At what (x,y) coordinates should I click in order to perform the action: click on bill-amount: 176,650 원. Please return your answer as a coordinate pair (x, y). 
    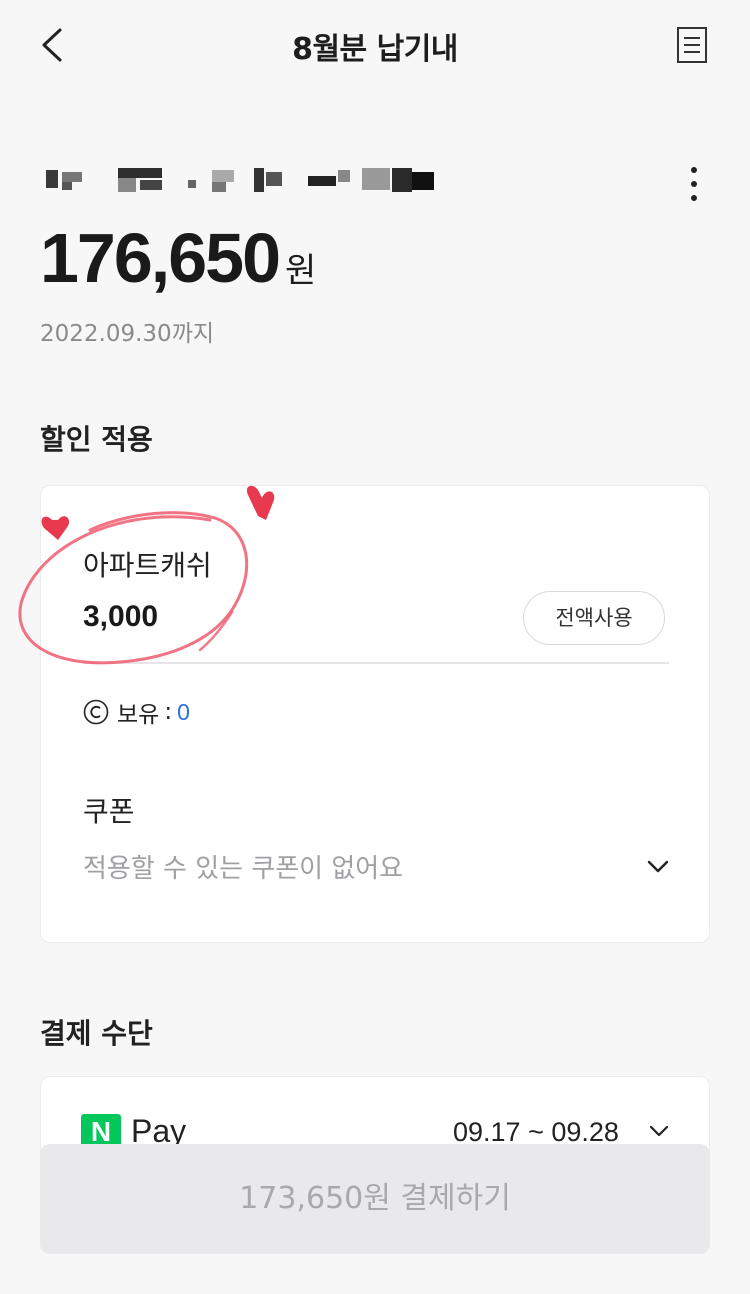
    Looking at the image, I should click on (178, 258).